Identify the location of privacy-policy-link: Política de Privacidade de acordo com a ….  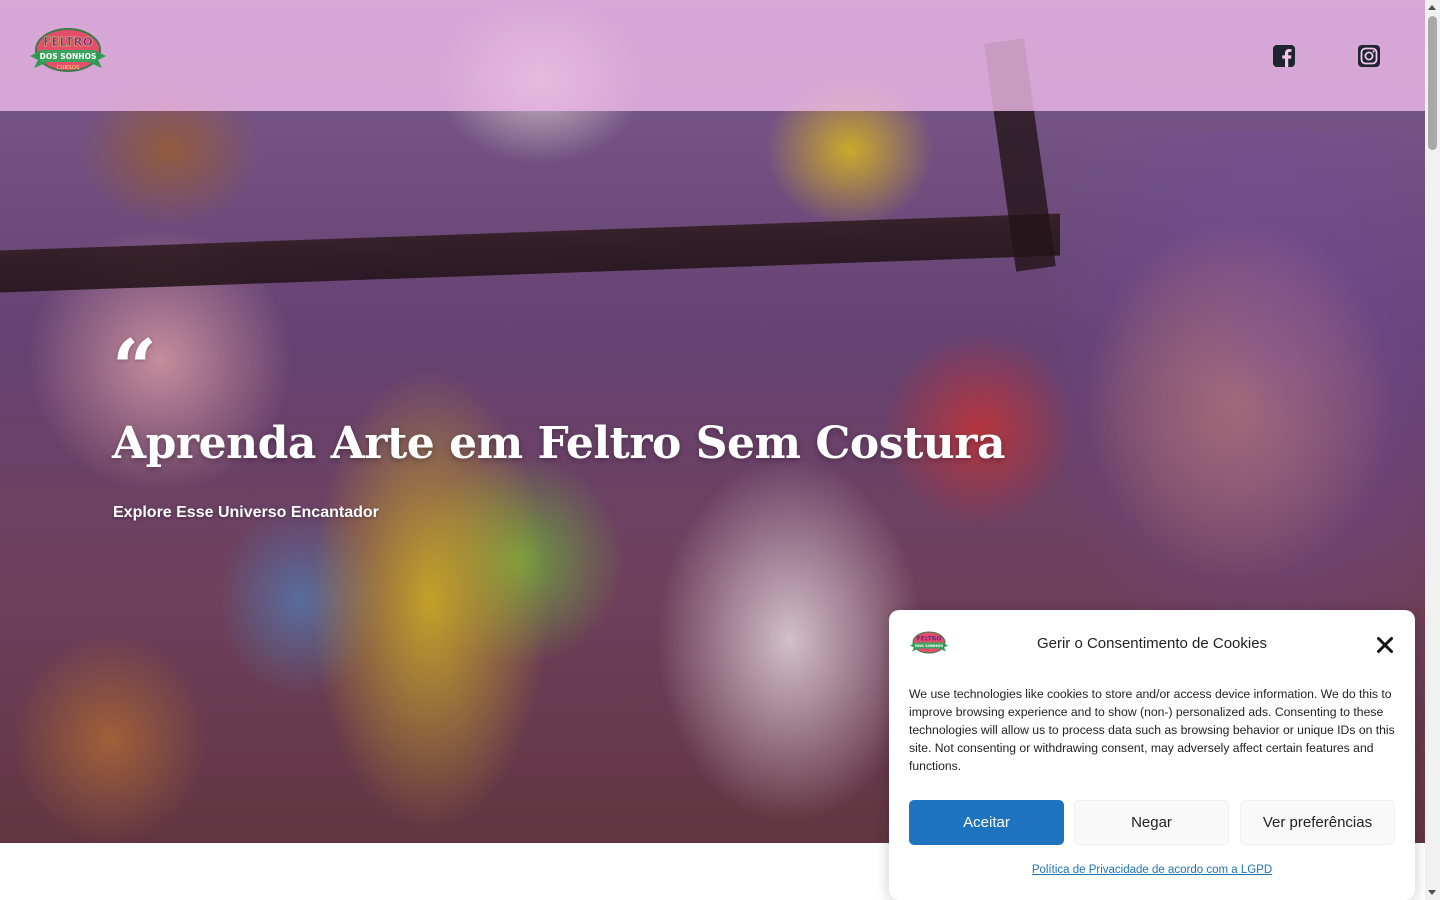
(1152, 870).